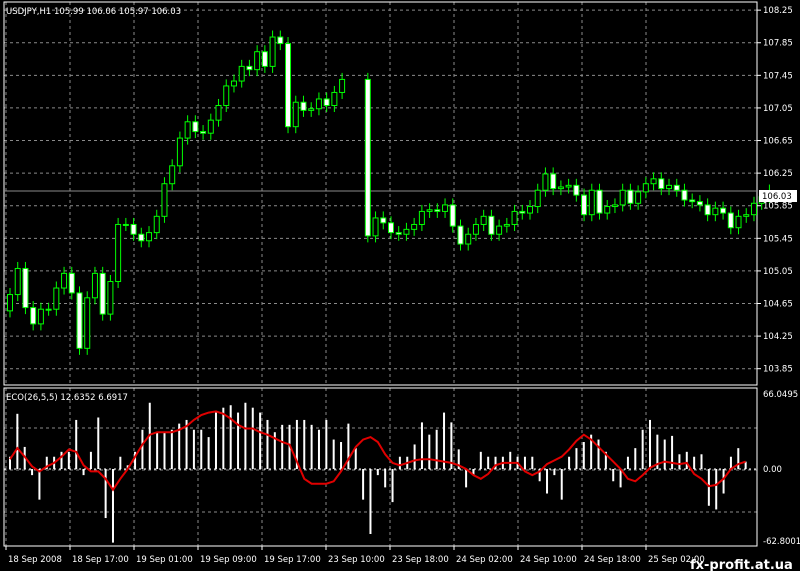 Image resolution: width=800 pixels, height=571 pixels. What do you see at coordinates (778, 11) in the screenshot?
I see `price-tick-label: 108.25` at bounding box center [778, 11].